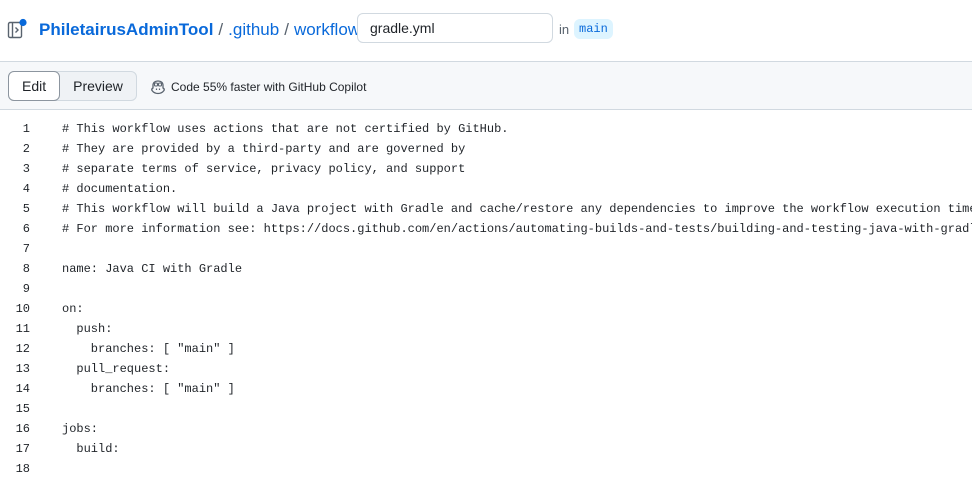  What do you see at coordinates (22, 429) in the screenshot?
I see `line-number: 16` at bounding box center [22, 429].